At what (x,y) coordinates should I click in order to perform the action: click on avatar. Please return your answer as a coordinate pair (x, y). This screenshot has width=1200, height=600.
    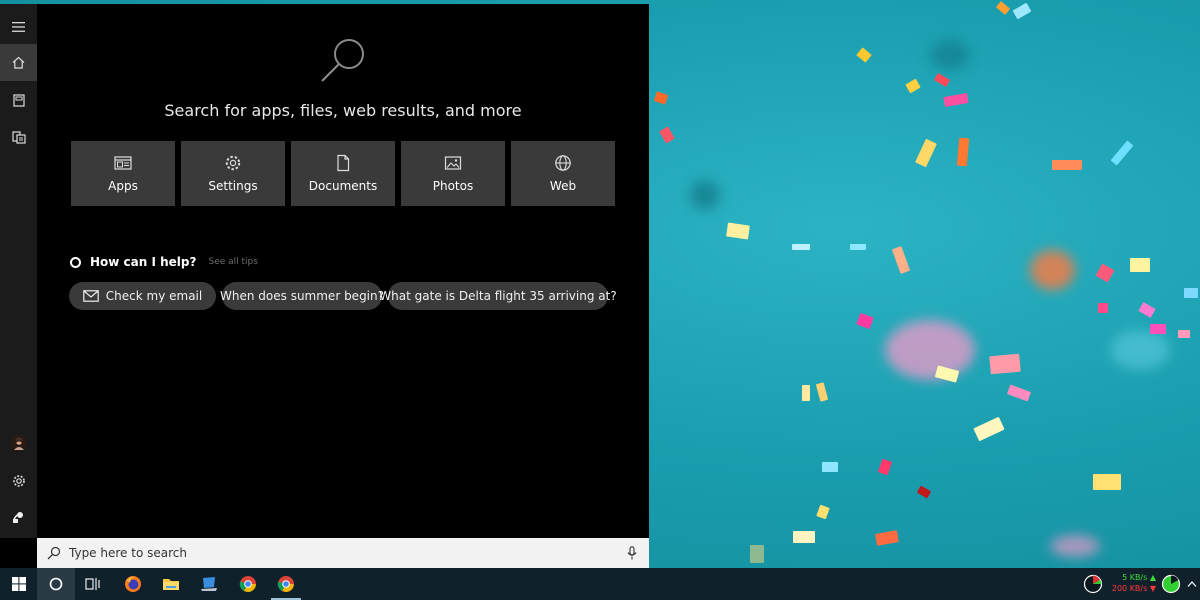
    Looking at the image, I should click on (18, 442).